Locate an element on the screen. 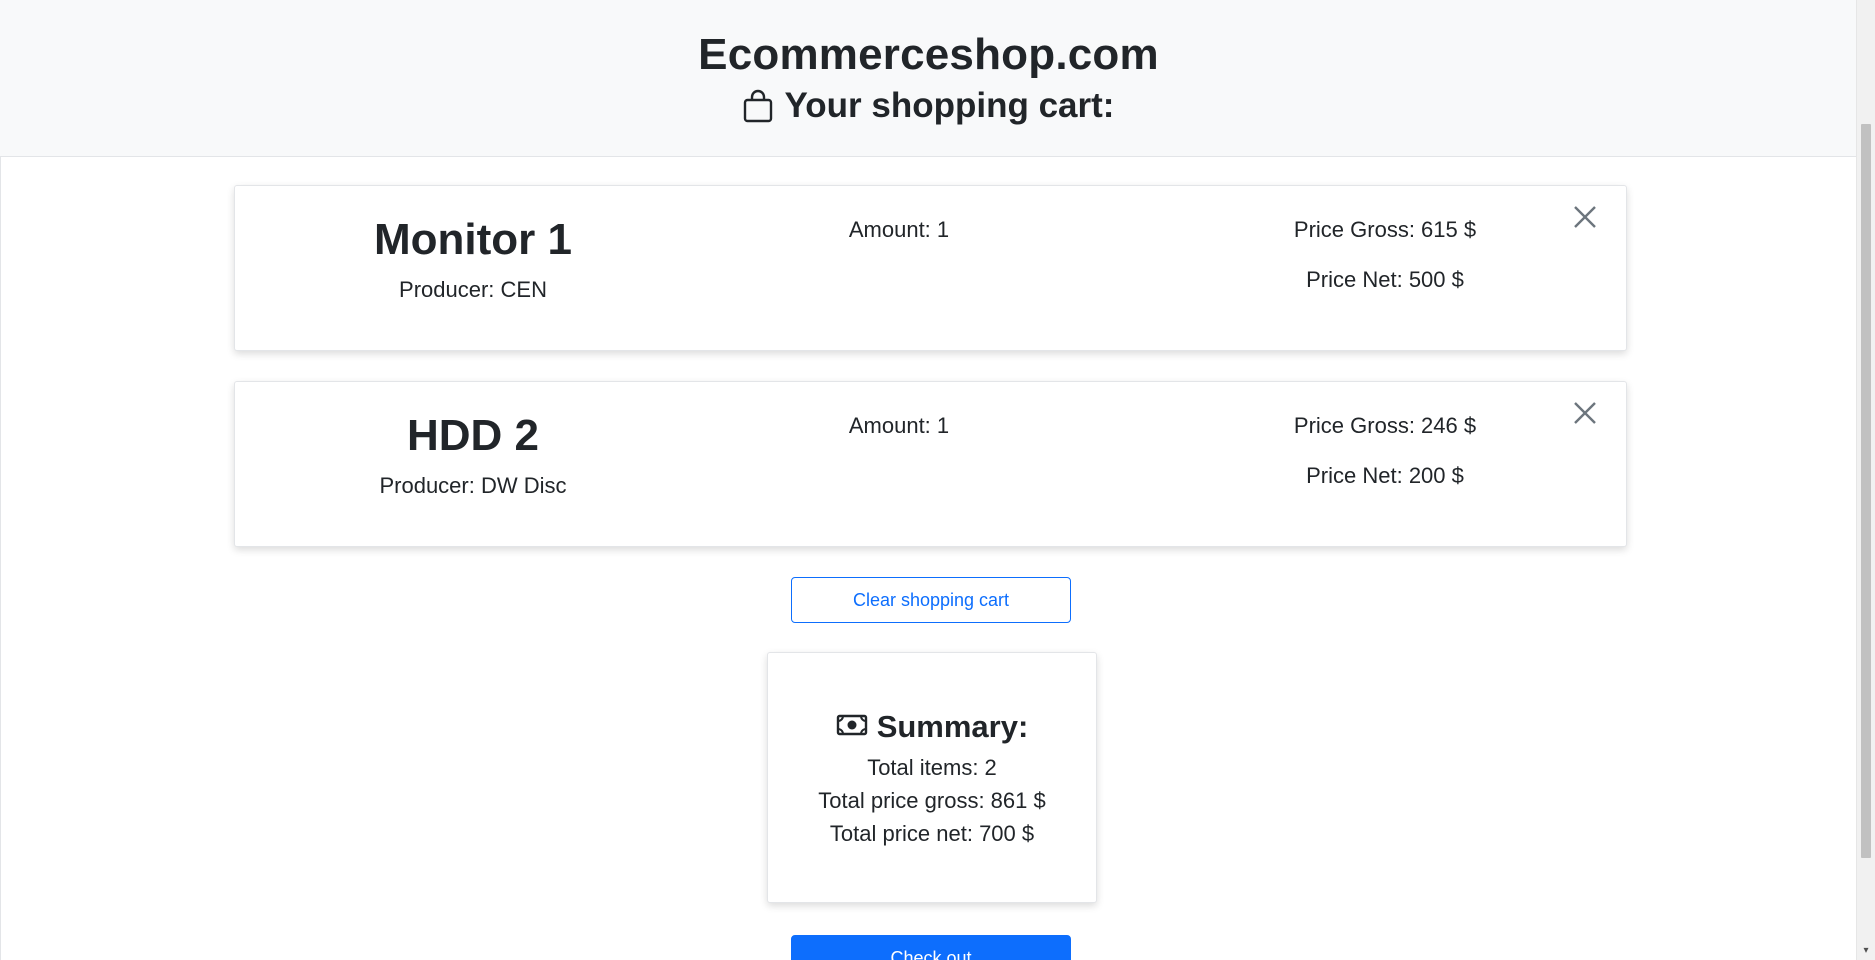  item-price-net: Price Net: 500 $ is located at coordinates (1385, 279).